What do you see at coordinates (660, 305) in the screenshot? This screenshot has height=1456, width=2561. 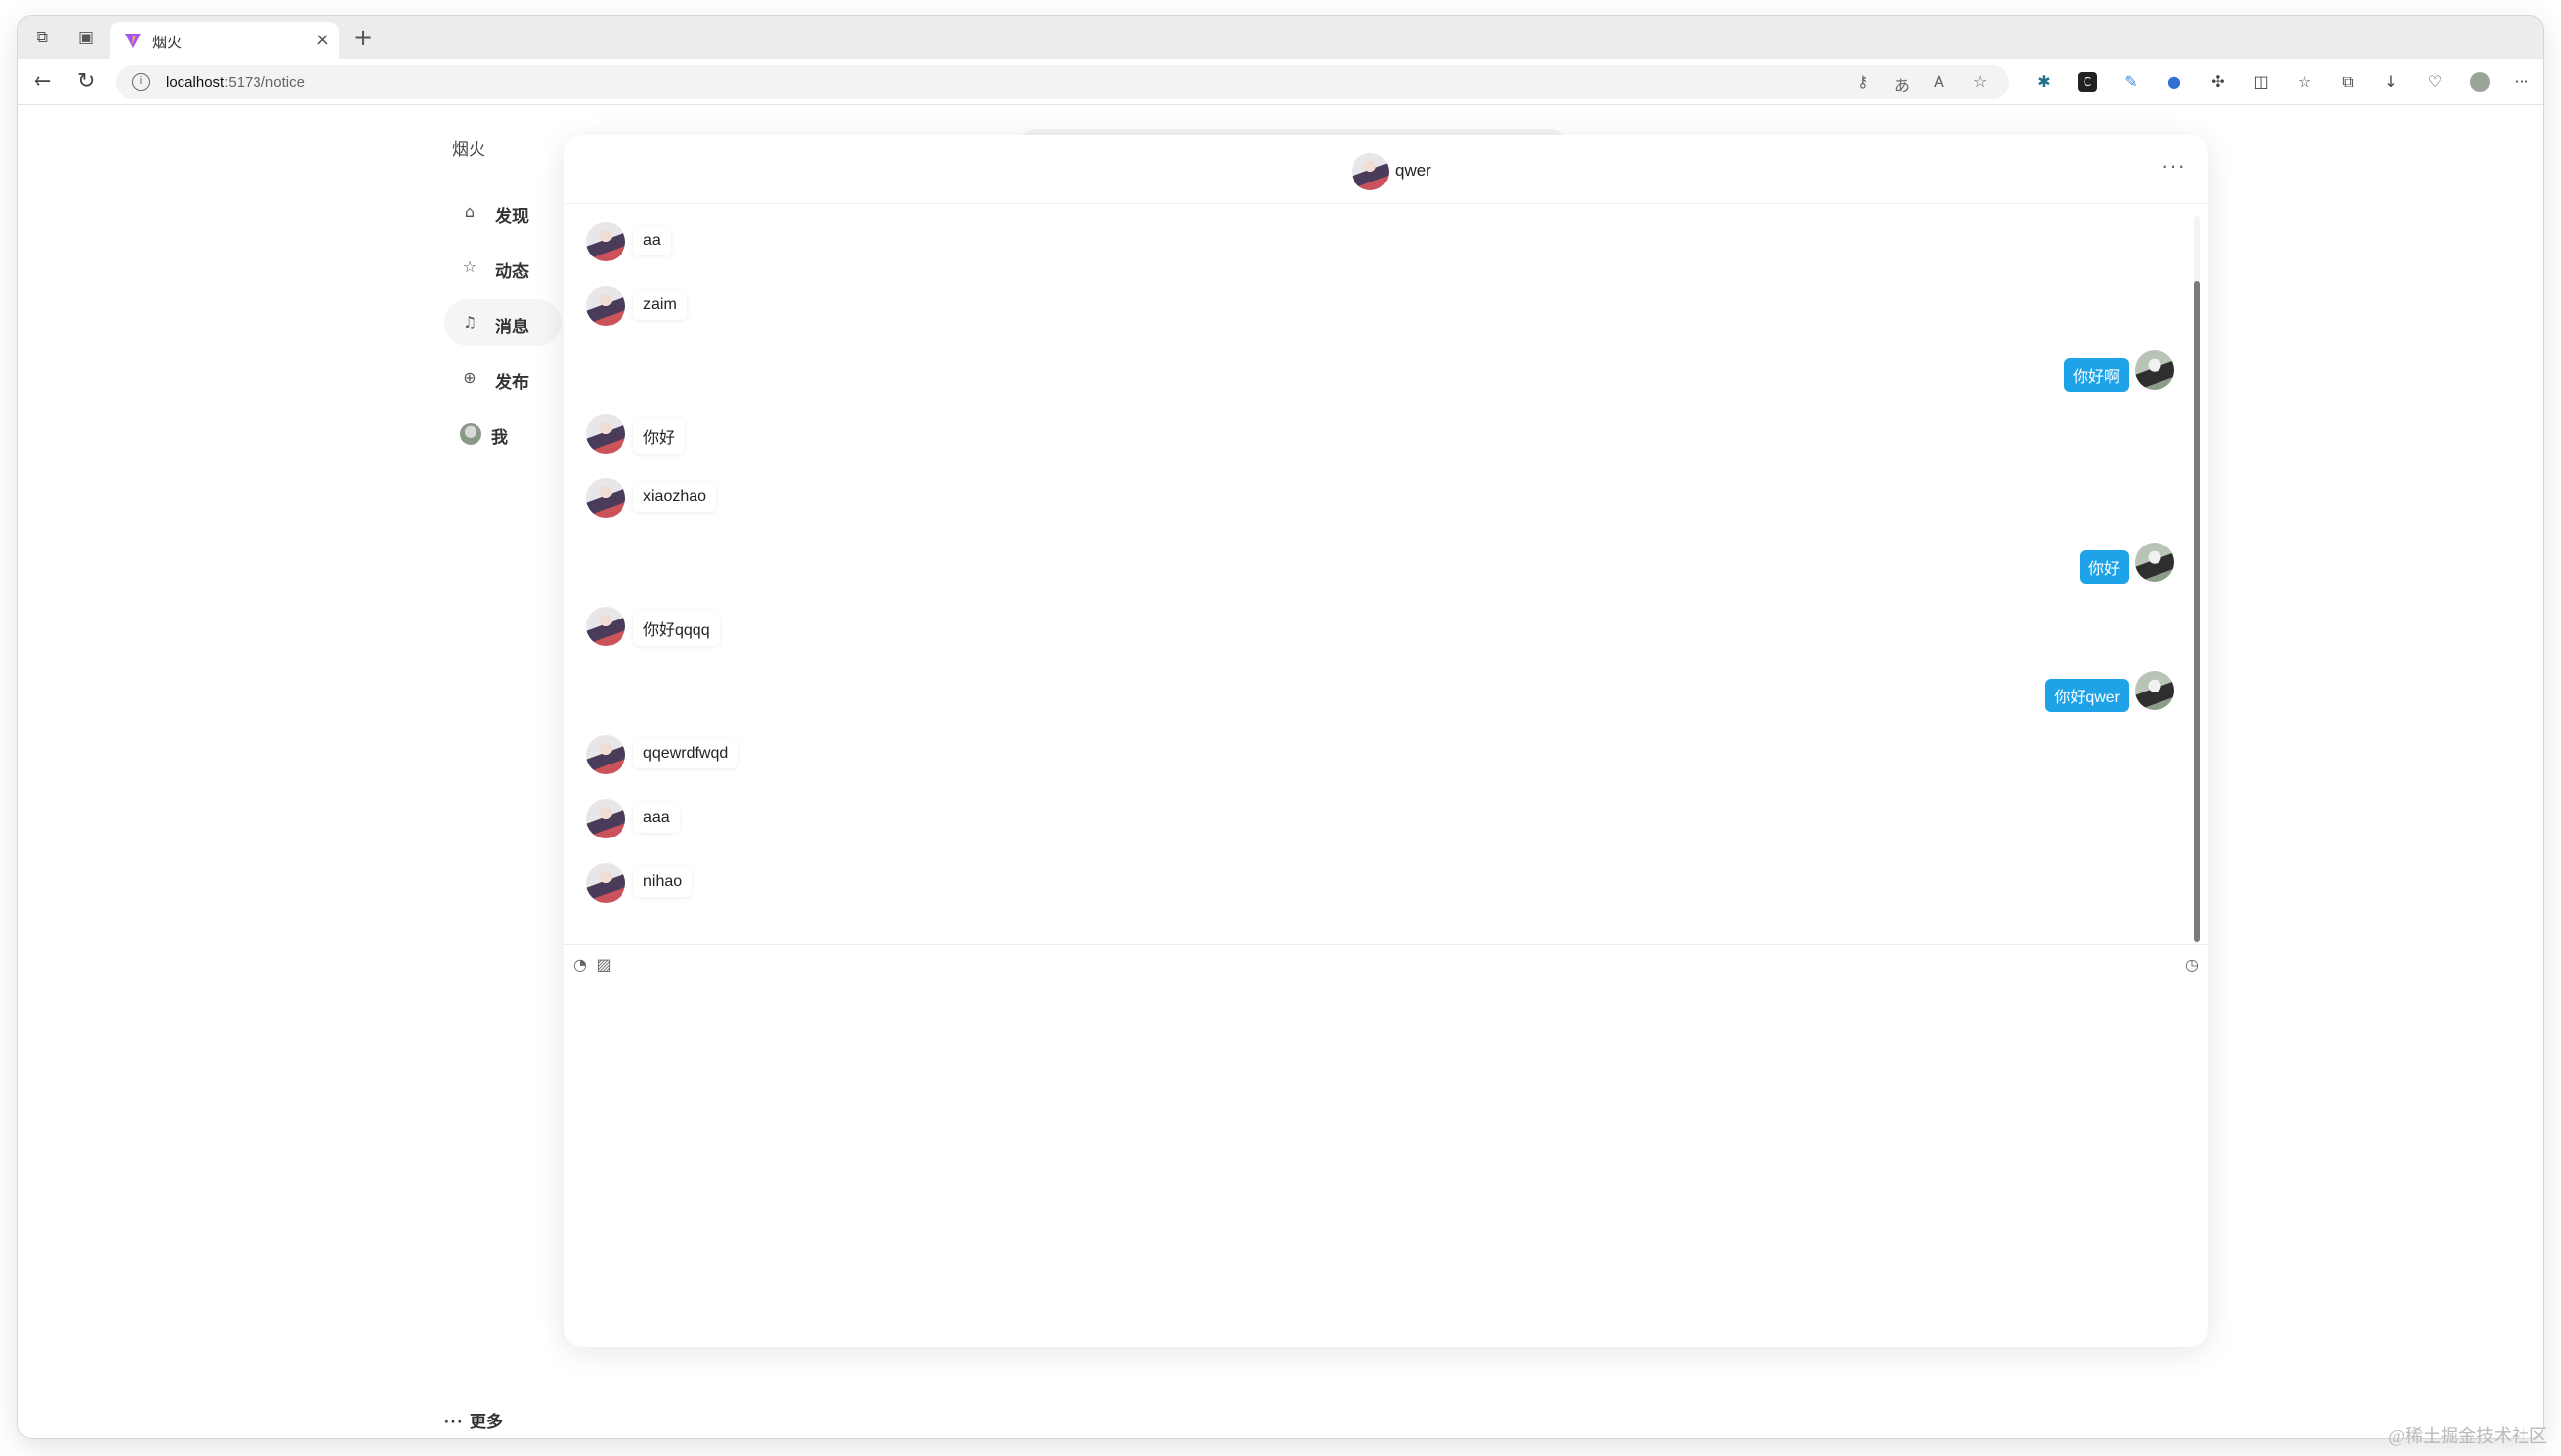 I see `message-bubble: zaim` at bounding box center [660, 305].